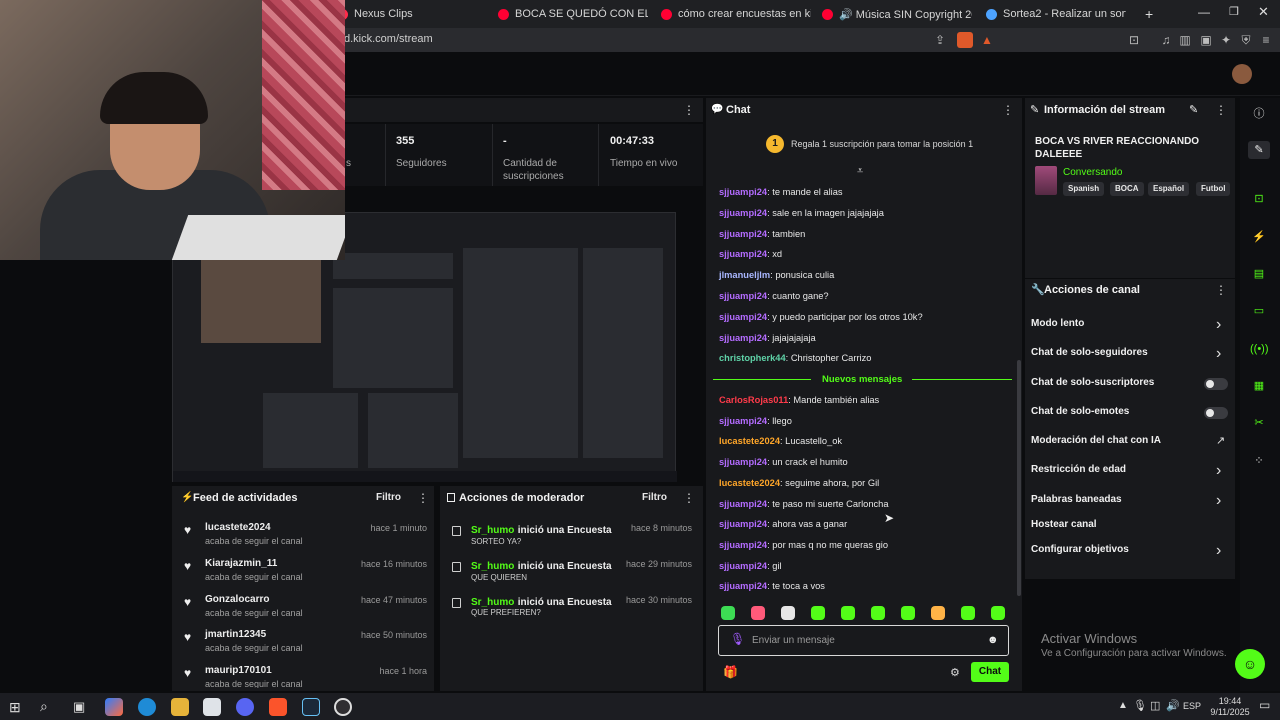  What do you see at coordinates (407, 14) in the screenshot?
I see `browser-tab: Nexus Clips` at bounding box center [407, 14].